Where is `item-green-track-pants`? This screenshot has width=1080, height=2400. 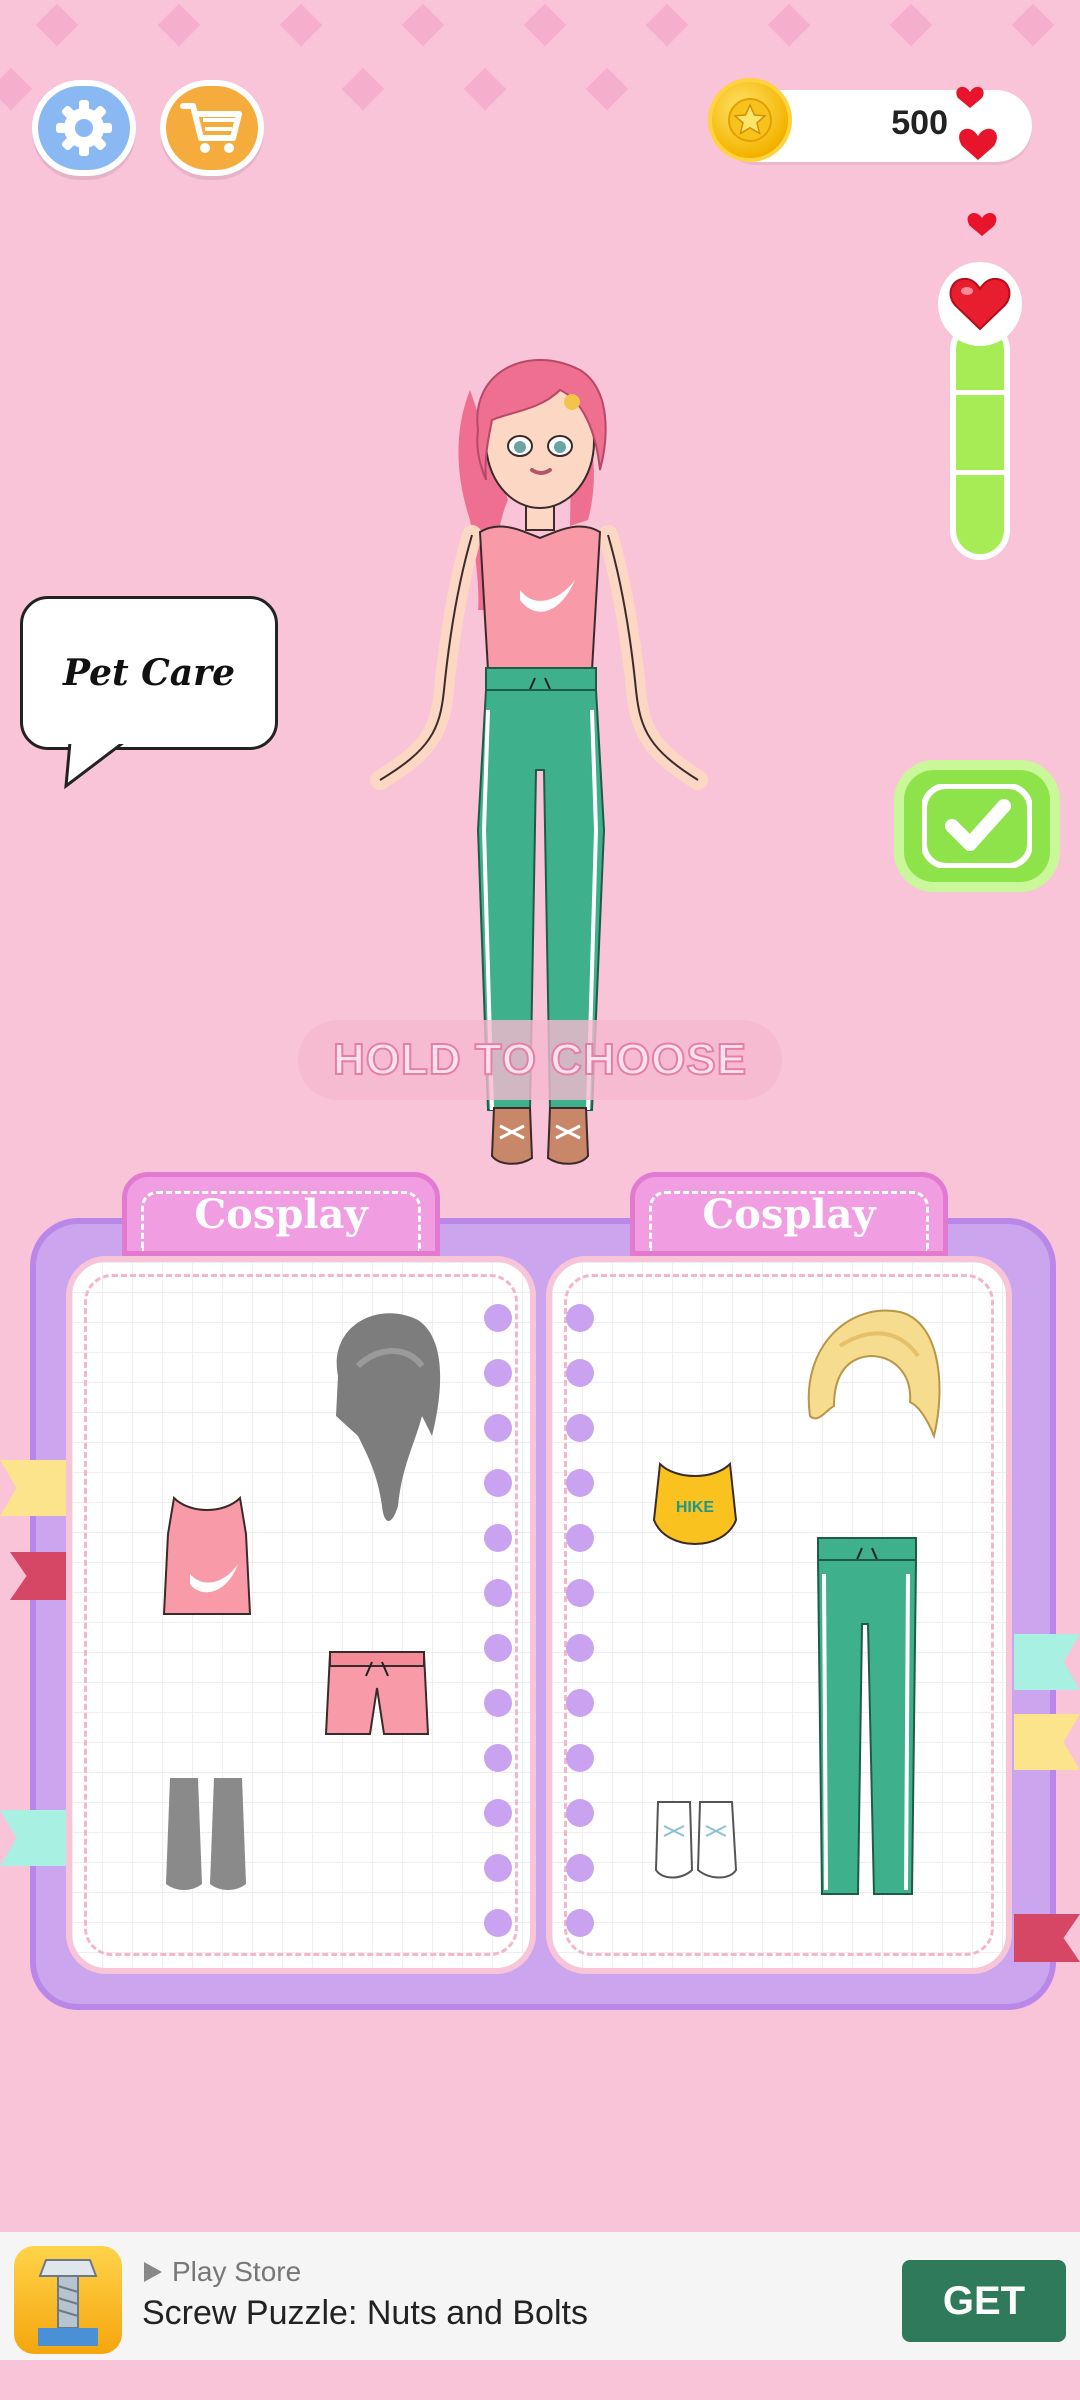 item-green-track-pants is located at coordinates (867, 1719).